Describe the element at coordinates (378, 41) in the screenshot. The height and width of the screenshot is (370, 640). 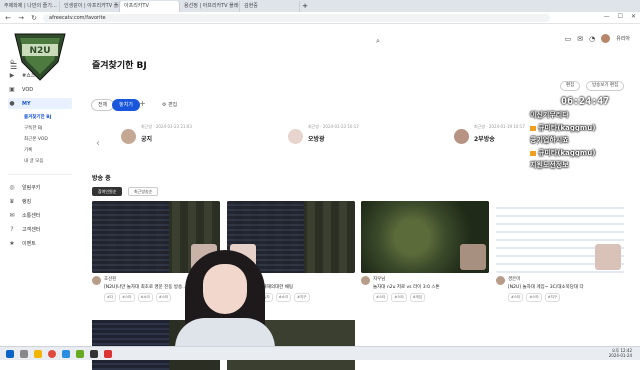
I see `search-icon: ⌕` at that location.